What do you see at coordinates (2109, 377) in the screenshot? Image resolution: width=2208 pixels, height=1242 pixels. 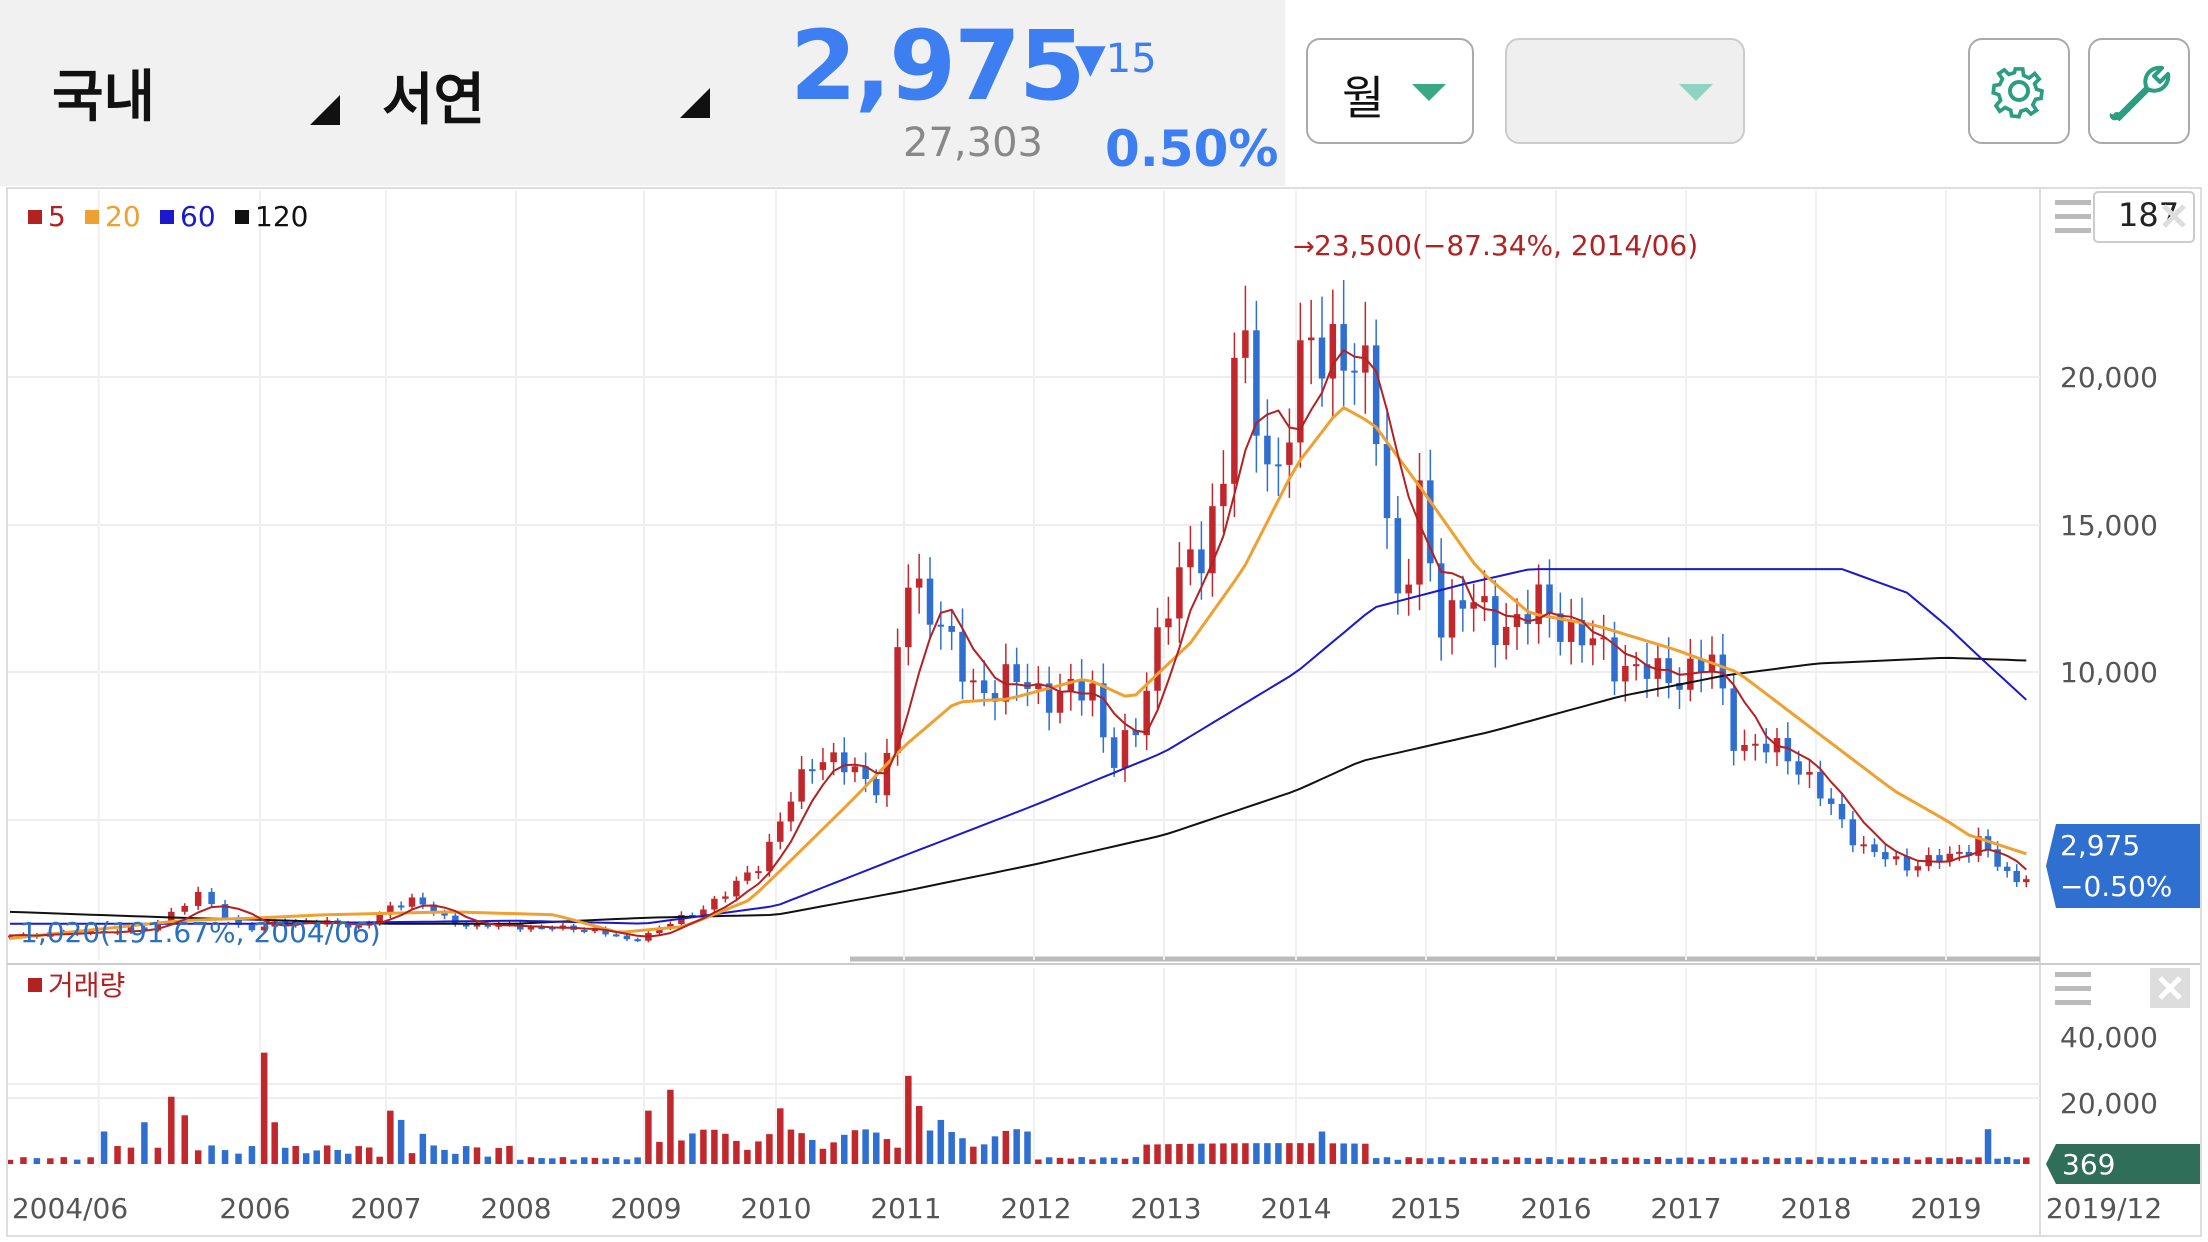 I see `price-tick-label: 20,000` at bounding box center [2109, 377].